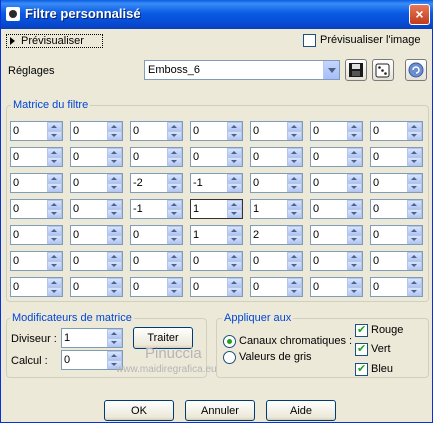 The height and width of the screenshot is (423, 433). Describe the element at coordinates (54, 41) in the screenshot. I see `preview-button: Prévisualiser` at that location.